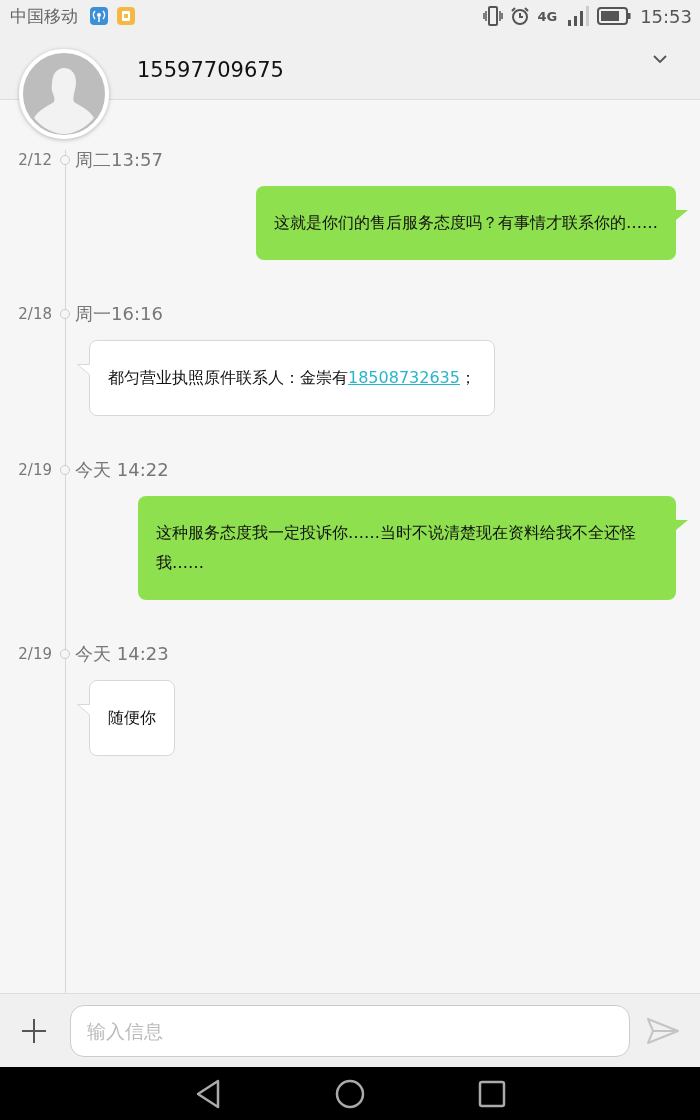  What do you see at coordinates (547, 16) in the screenshot?
I see `network-type: 4G` at bounding box center [547, 16].